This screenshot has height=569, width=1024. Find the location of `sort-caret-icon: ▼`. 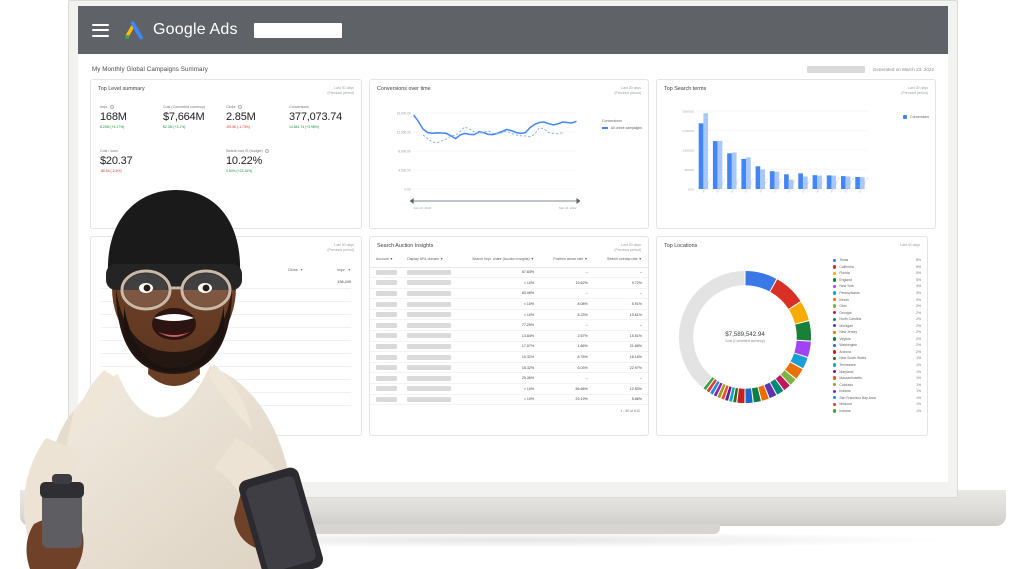

sort-caret-icon: ▼ is located at coordinates (532, 259).